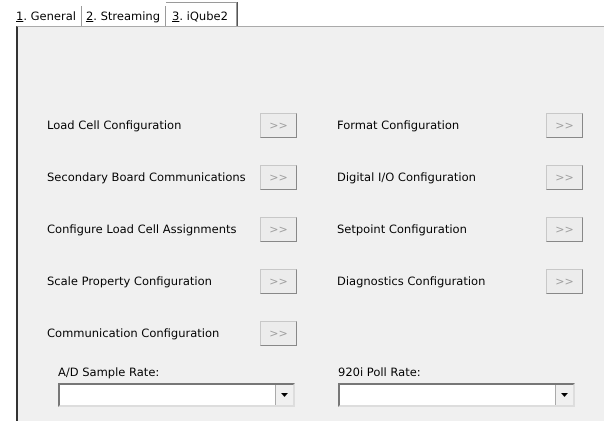 Image resolution: width=604 pixels, height=435 pixels. I want to click on config-label: Secondary Board Communications, so click(147, 177).